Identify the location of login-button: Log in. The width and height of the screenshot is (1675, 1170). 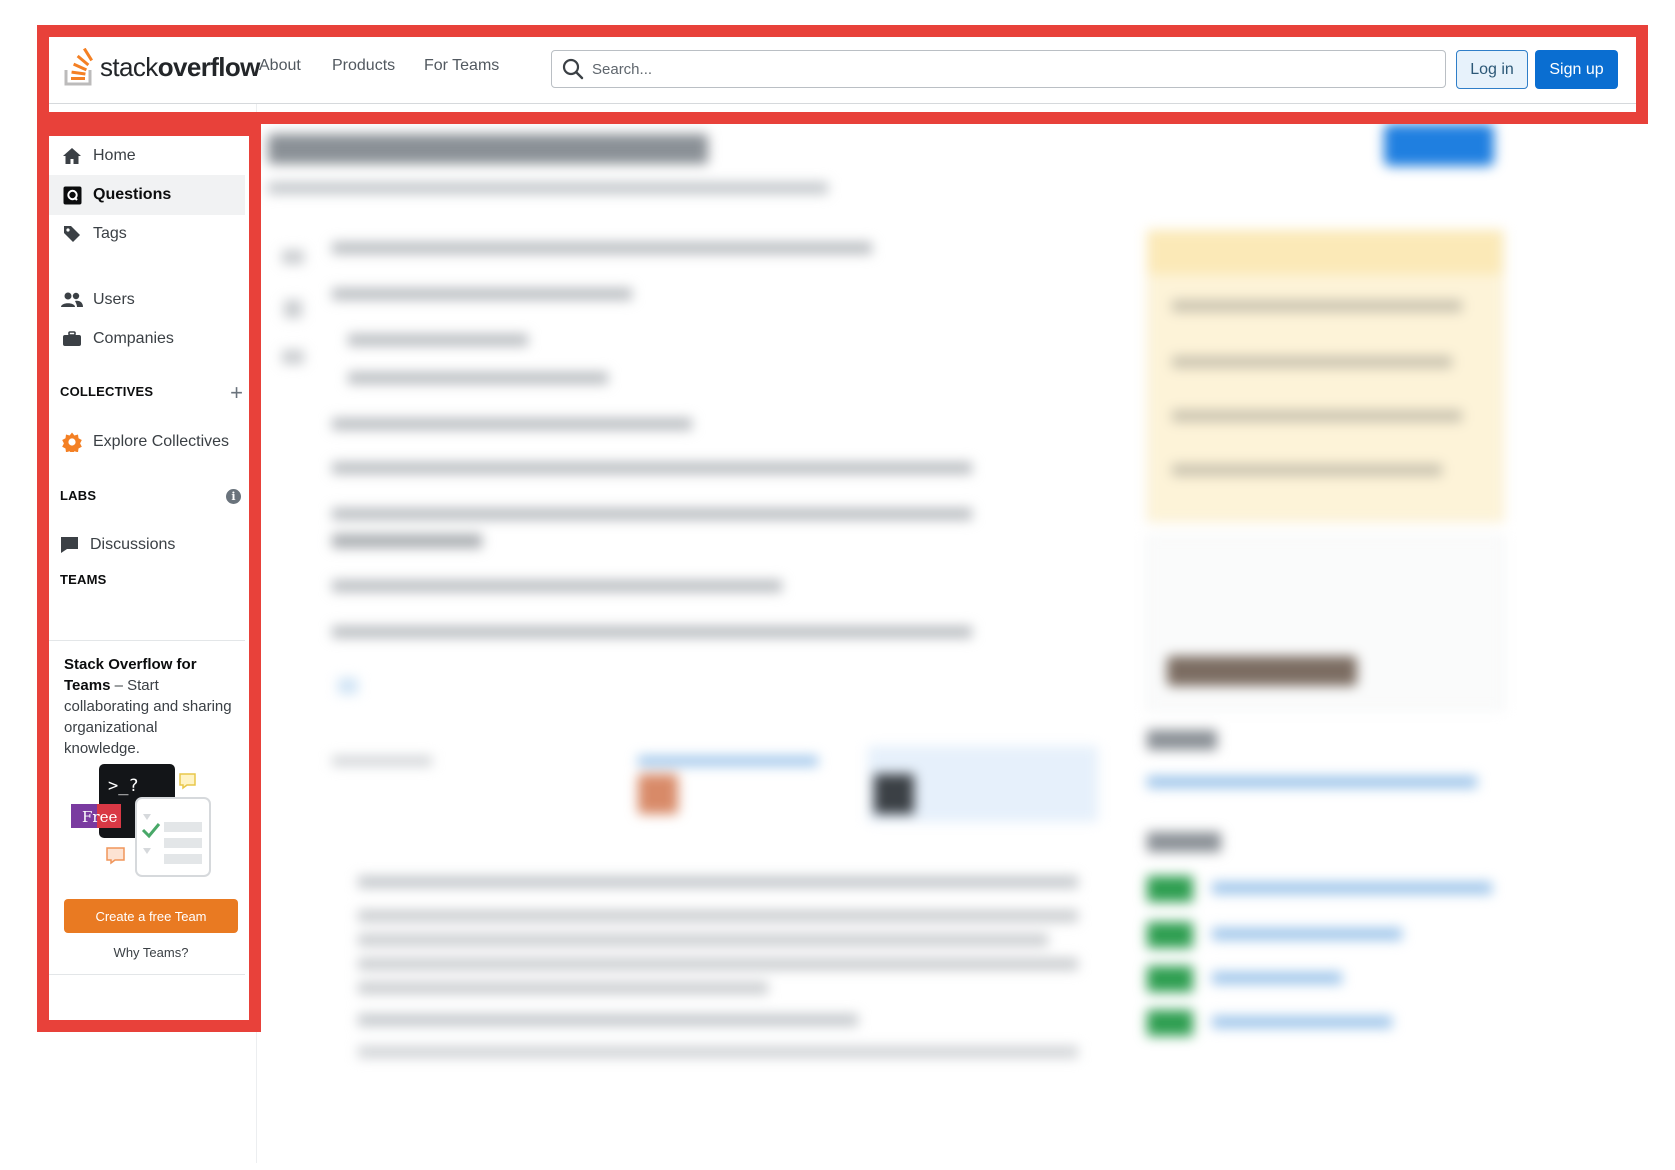
(1492, 69).